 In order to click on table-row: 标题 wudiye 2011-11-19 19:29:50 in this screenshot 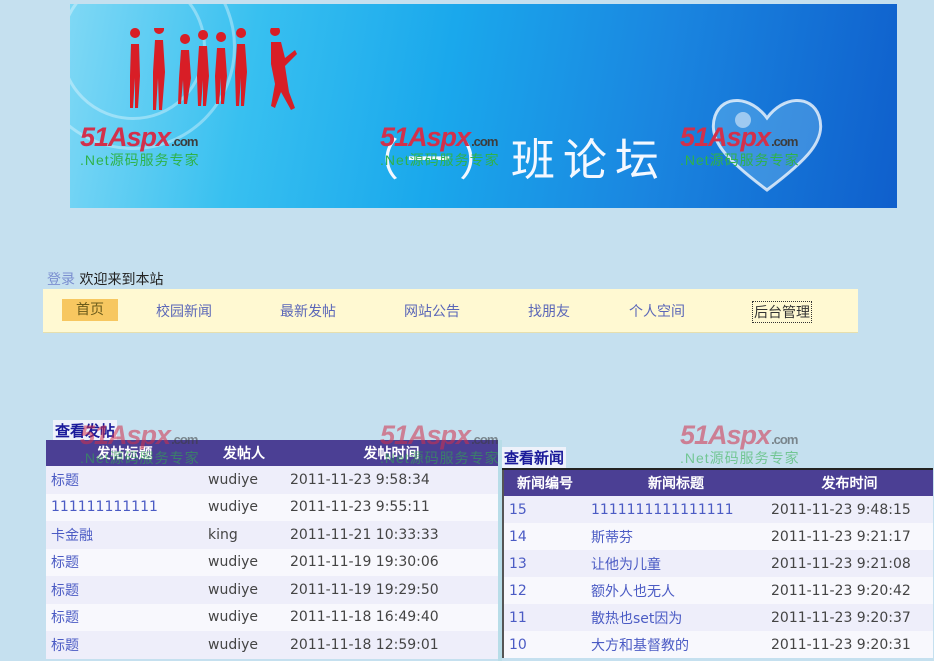, I will do `click(272, 590)`.